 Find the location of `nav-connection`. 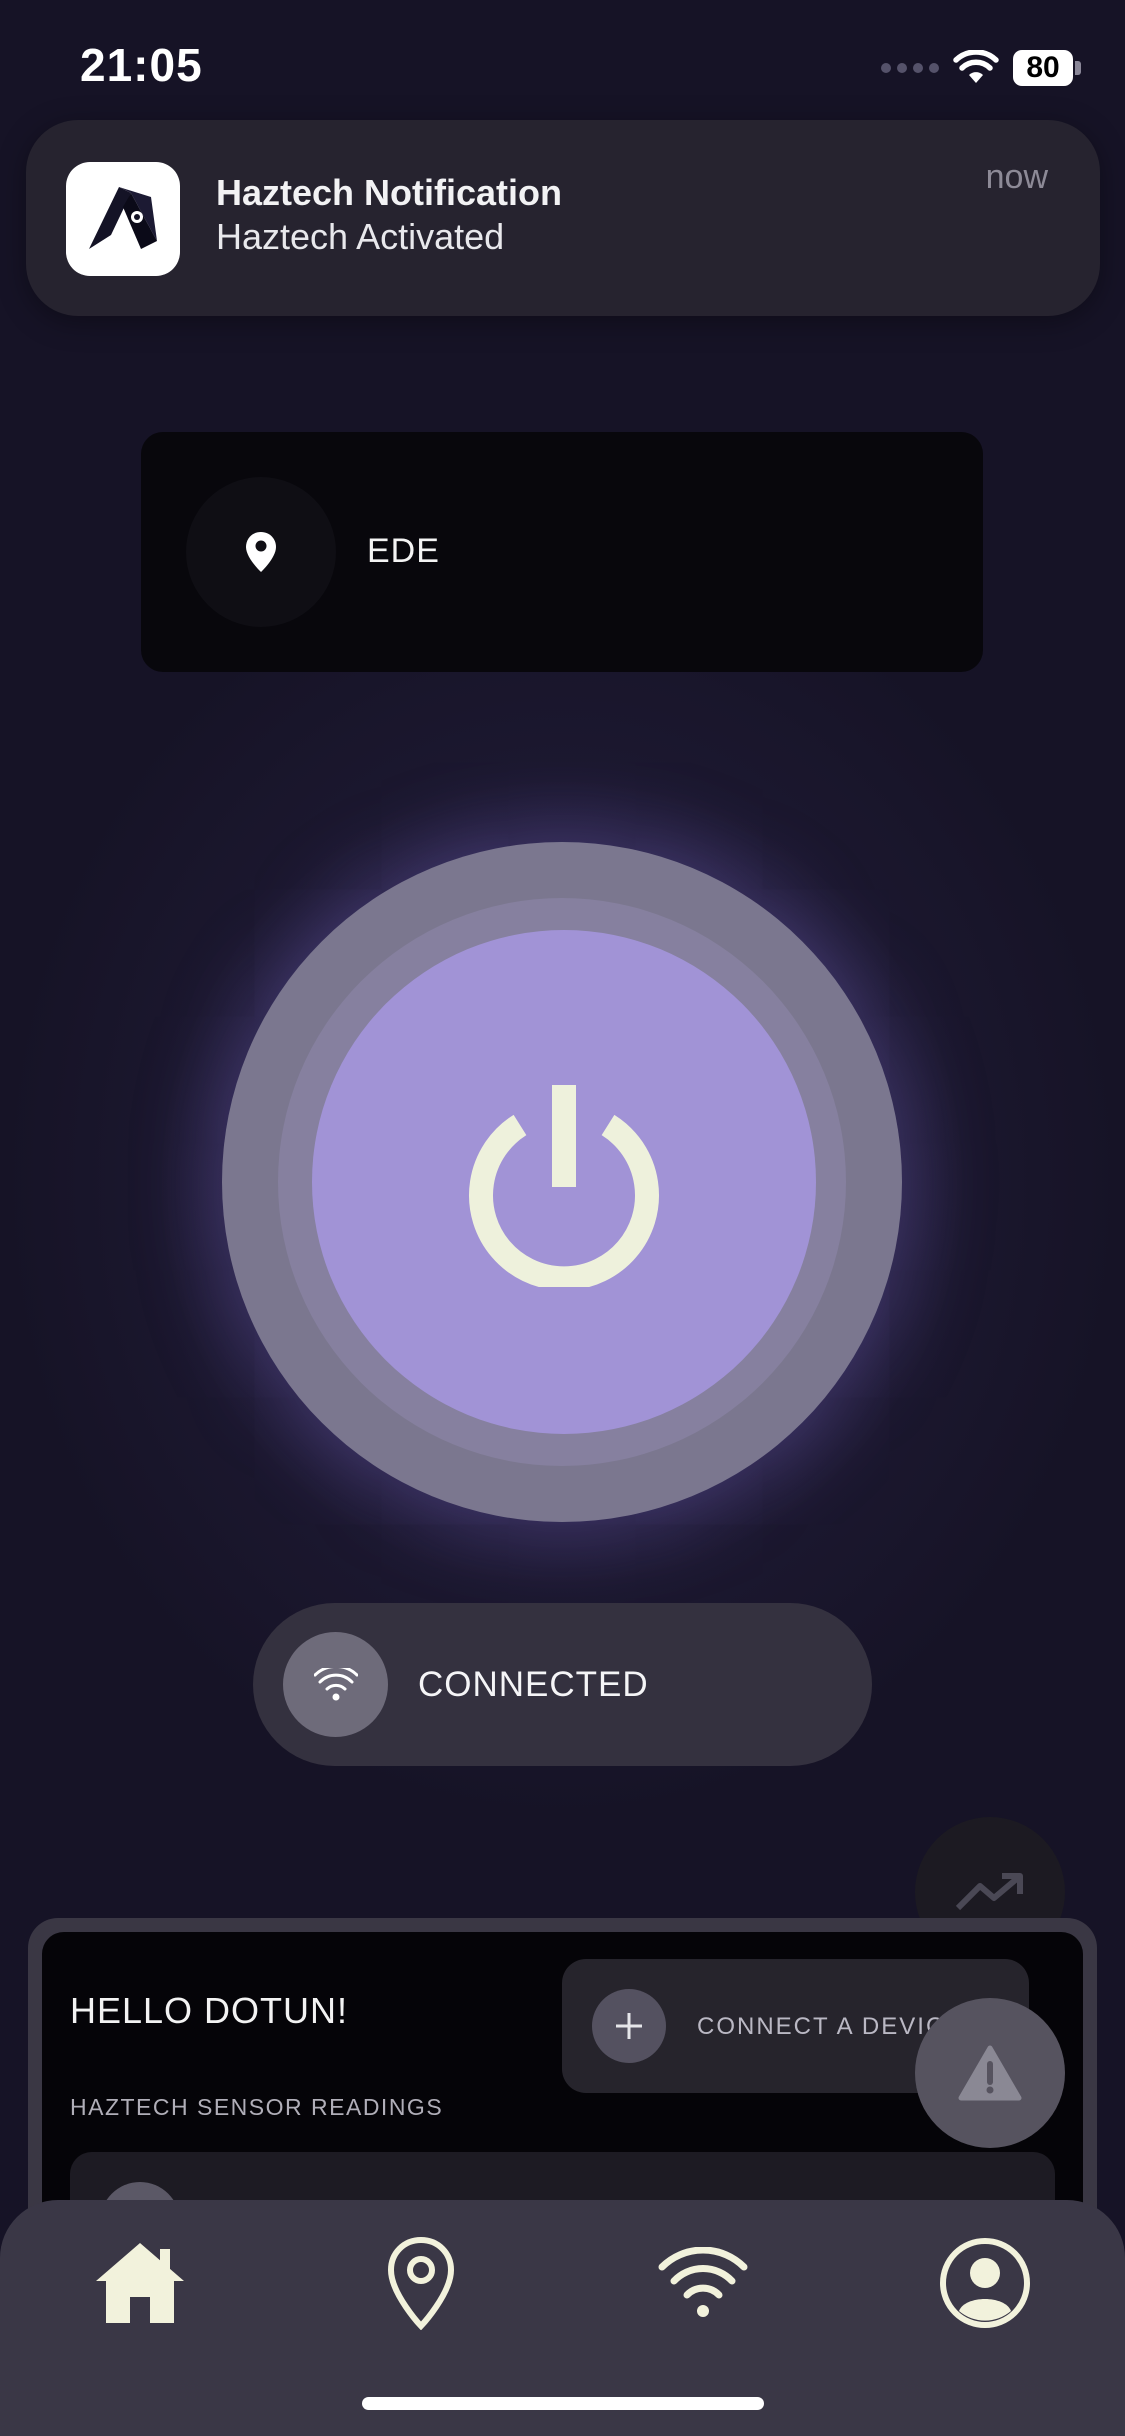

nav-connection is located at coordinates (703, 2283).